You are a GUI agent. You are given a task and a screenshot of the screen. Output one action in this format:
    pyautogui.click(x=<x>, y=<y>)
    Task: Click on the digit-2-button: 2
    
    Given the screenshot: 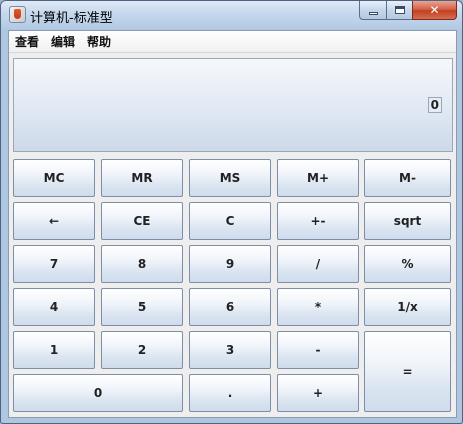 What is the action you would take?
    pyautogui.click(x=142, y=350)
    